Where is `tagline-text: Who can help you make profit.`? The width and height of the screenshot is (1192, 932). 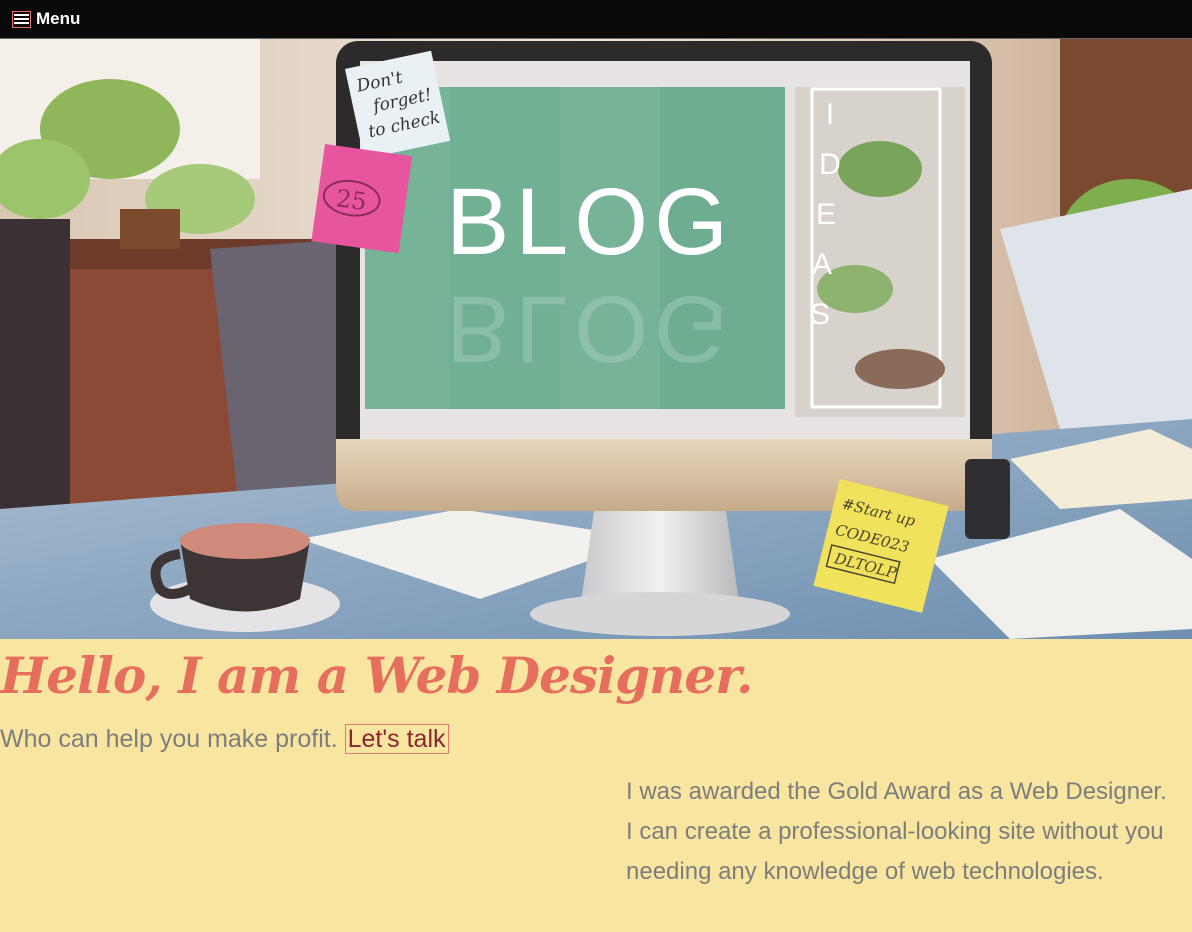 tagline-text: Who can help you make profit. is located at coordinates (169, 739).